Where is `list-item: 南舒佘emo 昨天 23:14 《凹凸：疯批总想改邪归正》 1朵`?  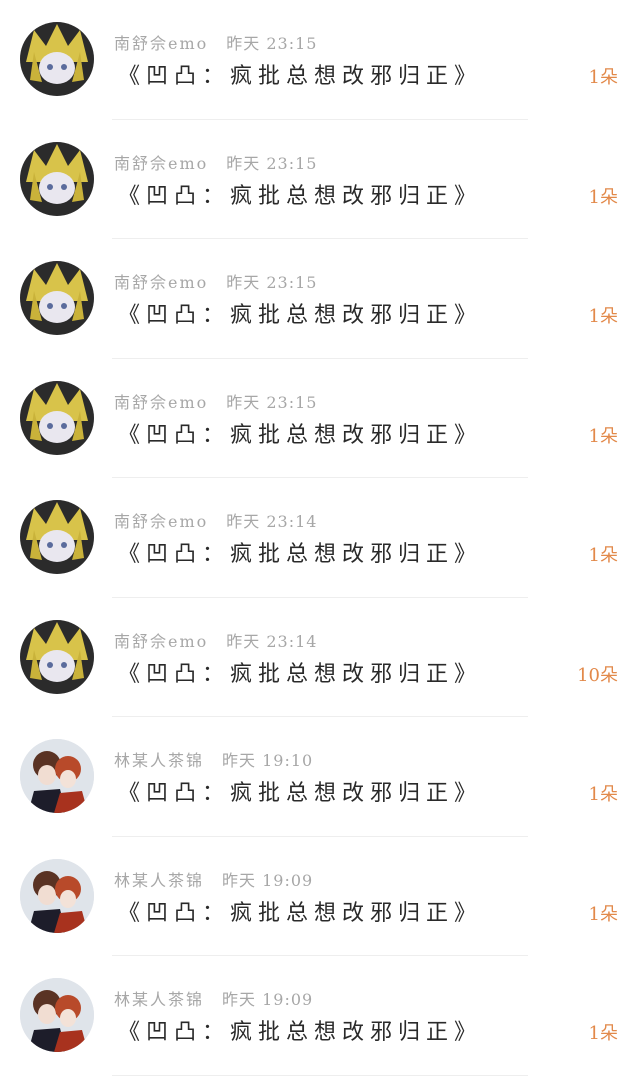 list-item: 南舒佘emo 昨天 23:14 《凹凸：疯批总想改邪归正》 1朵 is located at coordinates (320, 538).